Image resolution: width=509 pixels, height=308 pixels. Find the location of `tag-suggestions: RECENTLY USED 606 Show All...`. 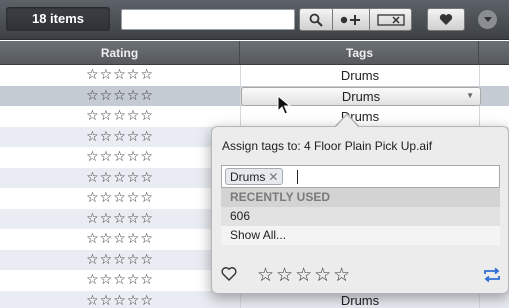

tag-suggestions: RECENTLY USED 606 Show All... is located at coordinates (360, 216).